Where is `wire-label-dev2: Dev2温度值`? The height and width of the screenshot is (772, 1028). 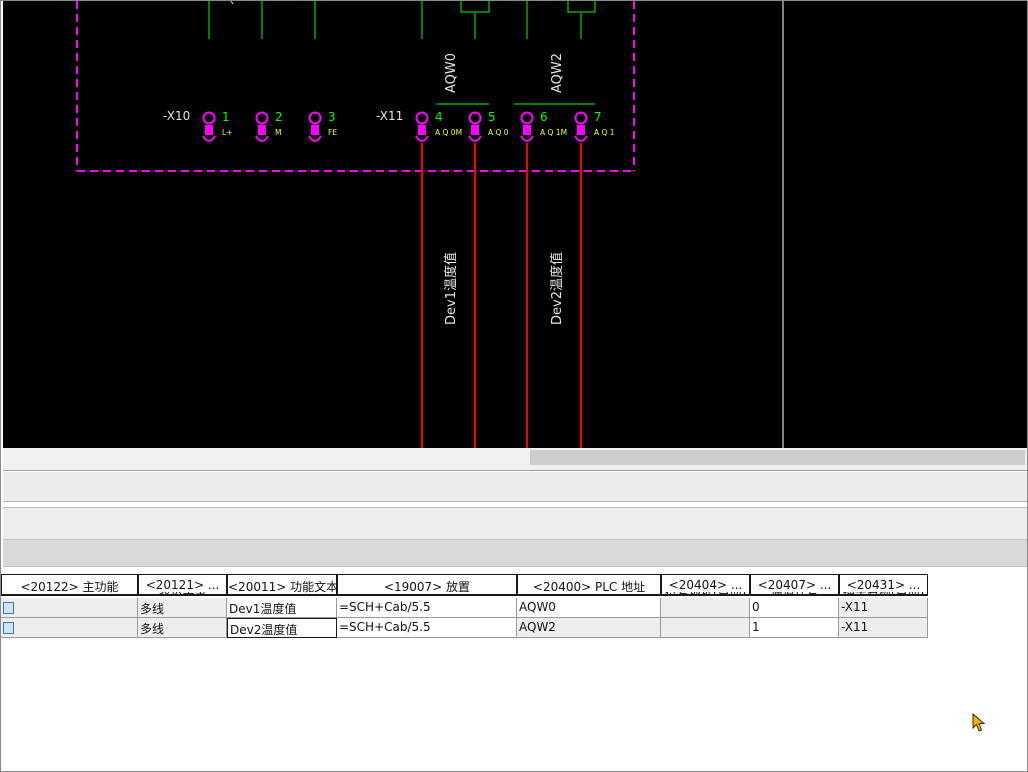 wire-label-dev2: Dev2温度值 is located at coordinates (557, 288).